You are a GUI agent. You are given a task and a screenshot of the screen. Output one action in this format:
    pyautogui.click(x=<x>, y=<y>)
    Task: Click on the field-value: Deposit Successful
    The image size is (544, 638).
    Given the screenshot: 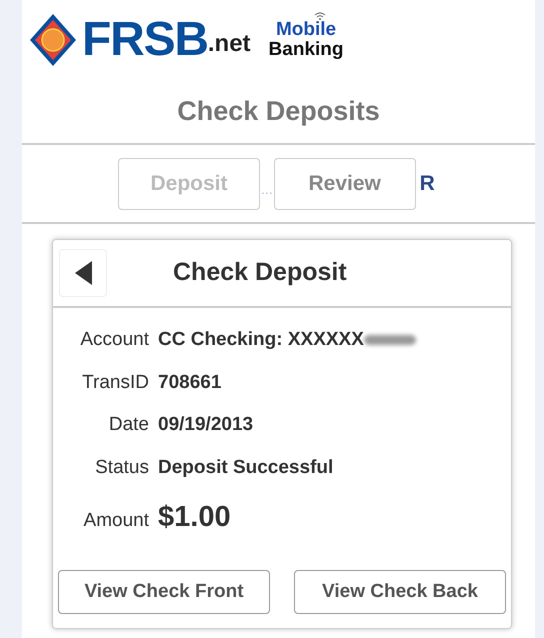 What is the action you would take?
    pyautogui.click(x=246, y=468)
    